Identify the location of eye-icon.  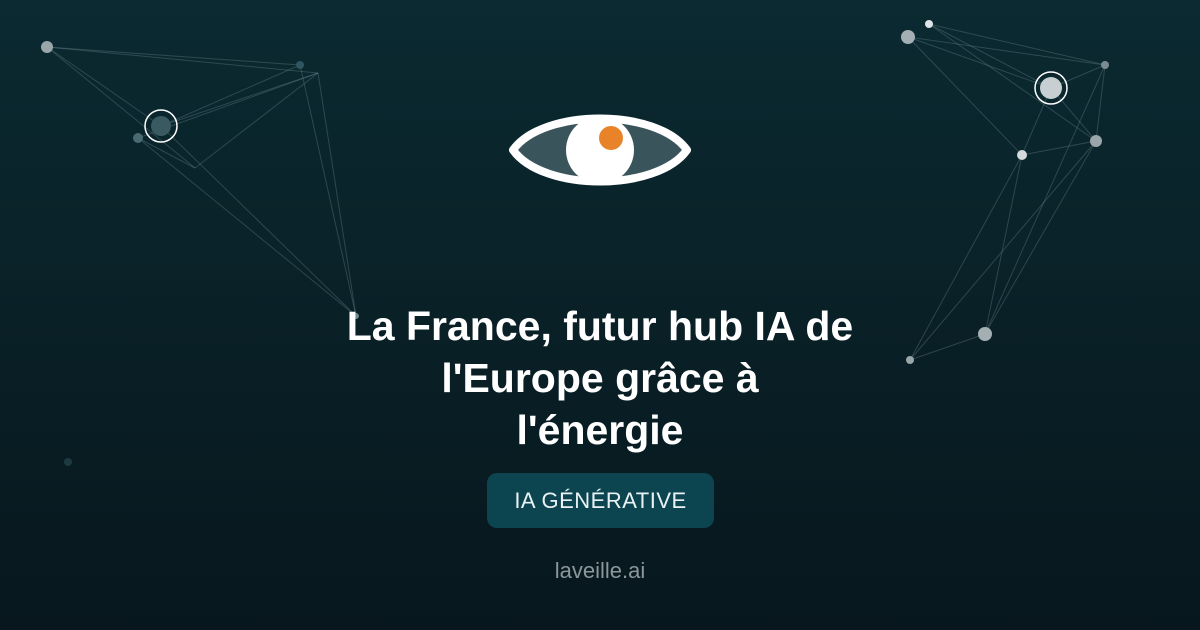
(600, 150).